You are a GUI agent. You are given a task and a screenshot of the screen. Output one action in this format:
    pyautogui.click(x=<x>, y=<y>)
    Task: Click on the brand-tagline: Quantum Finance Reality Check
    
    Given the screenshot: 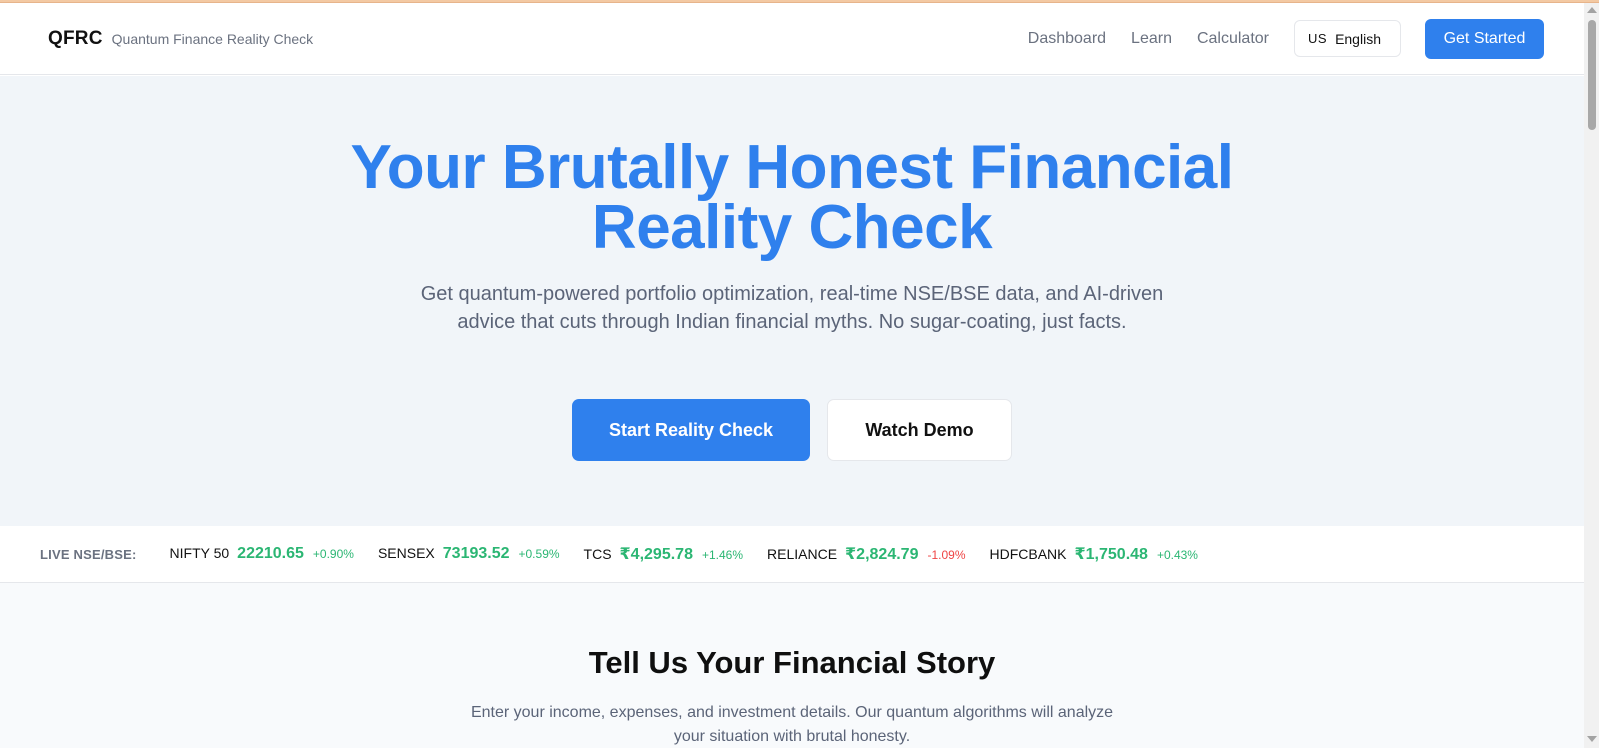 What is the action you would take?
    pyautogui.click(x=212, y=38)
    